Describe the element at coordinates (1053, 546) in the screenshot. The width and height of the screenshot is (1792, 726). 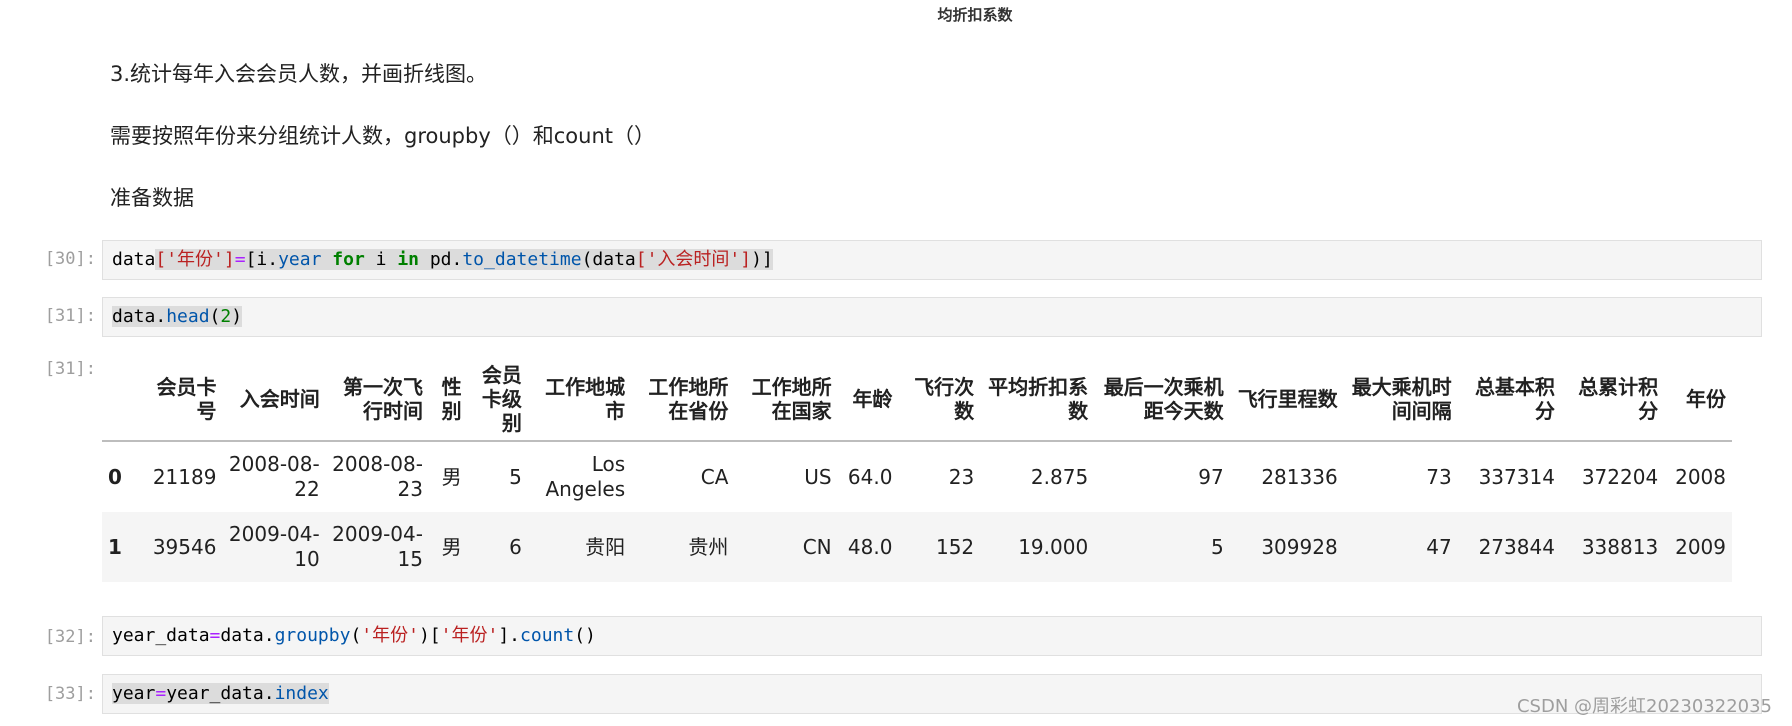
I see `table-cell: 19.000` at that location.